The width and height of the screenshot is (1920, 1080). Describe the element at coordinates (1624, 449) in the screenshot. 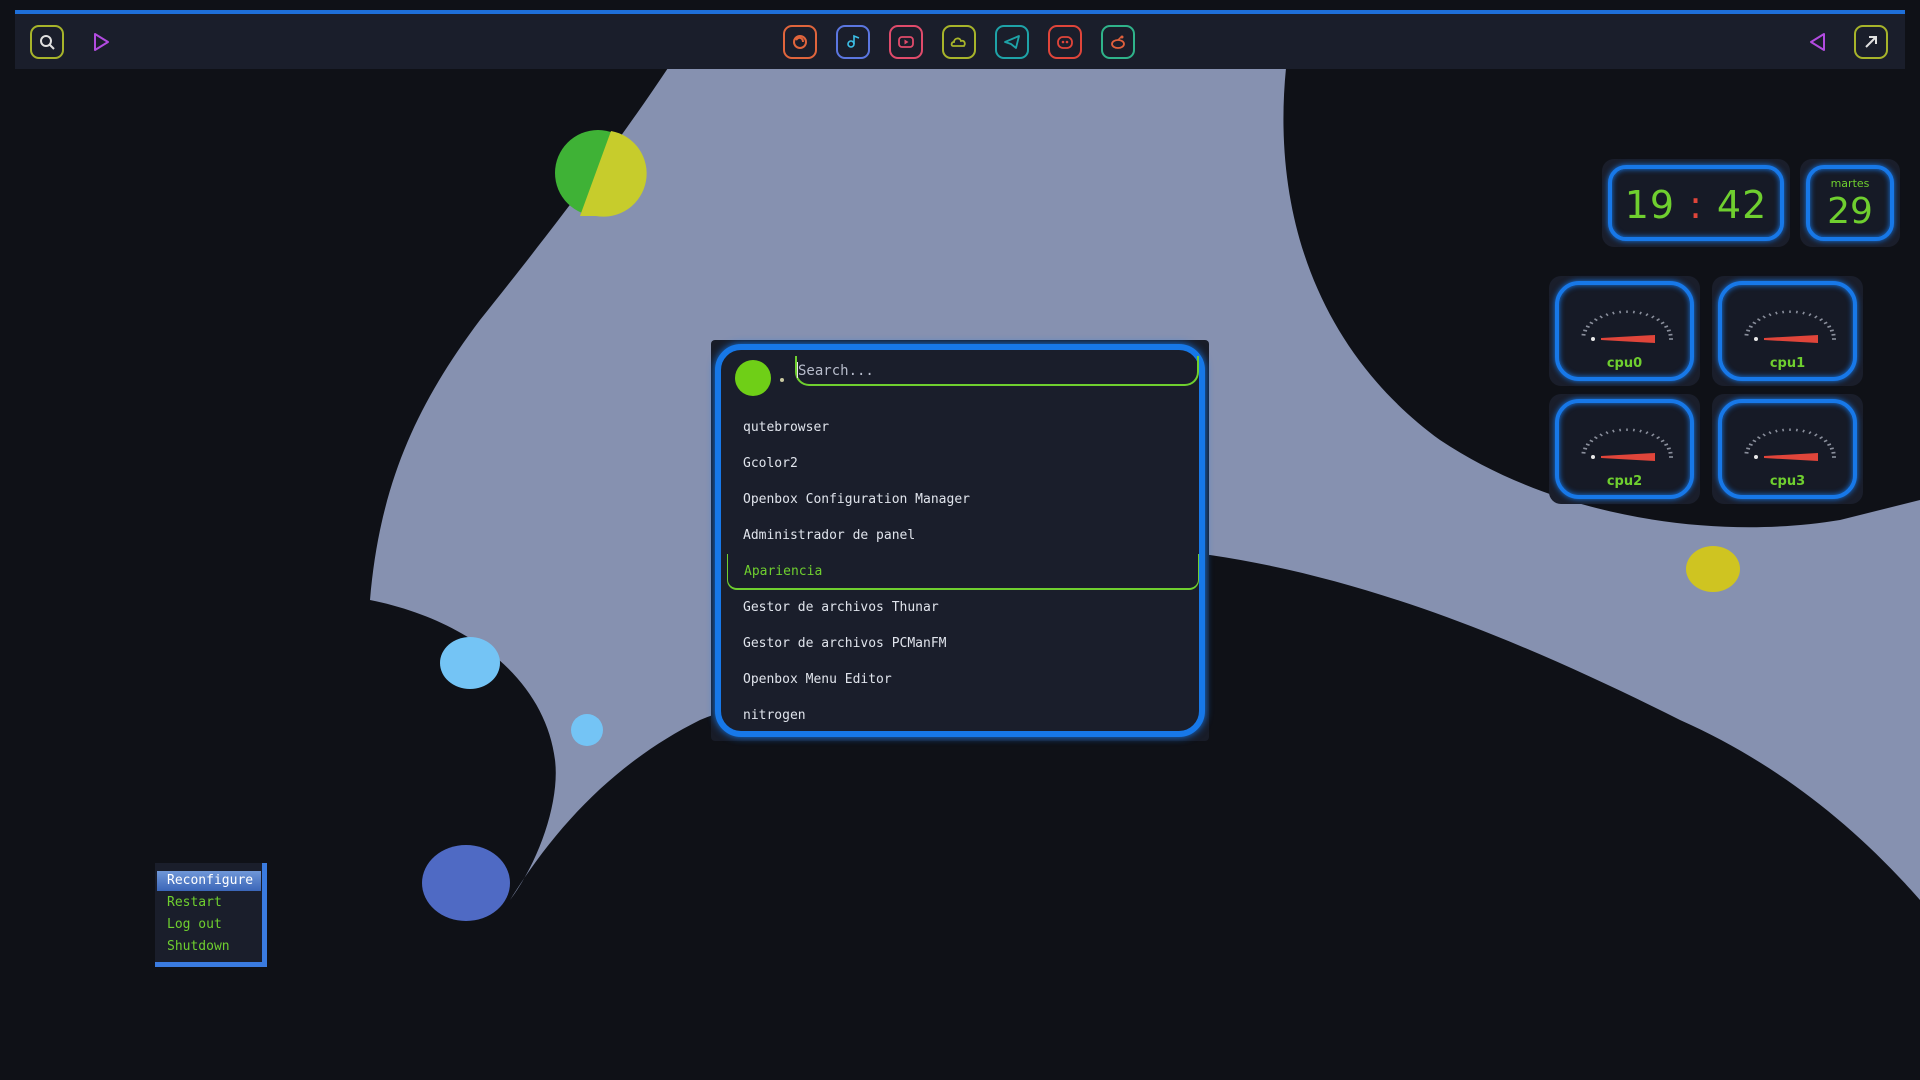

I see `cpu-gauge: cpu2` at that location.